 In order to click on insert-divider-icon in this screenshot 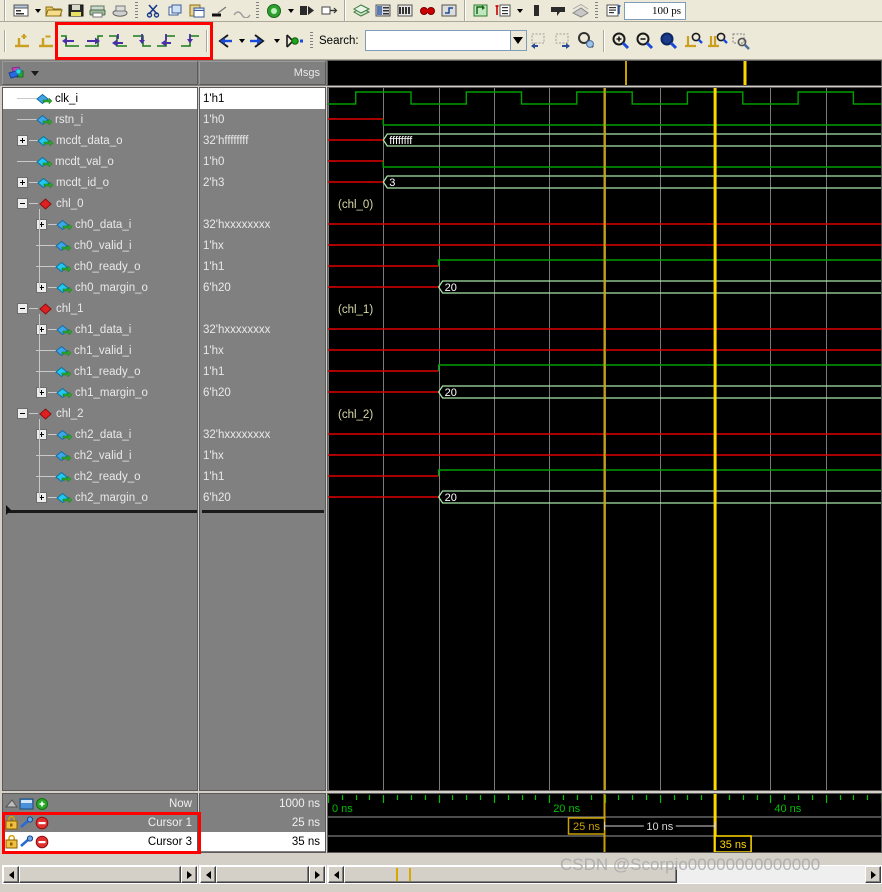, I will do `click(481, 11)`.